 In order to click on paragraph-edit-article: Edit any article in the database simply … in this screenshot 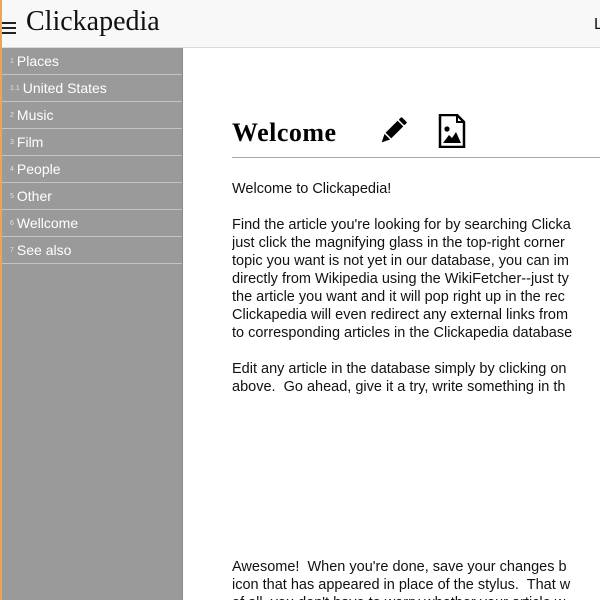, I will do `click(399, 378)`.